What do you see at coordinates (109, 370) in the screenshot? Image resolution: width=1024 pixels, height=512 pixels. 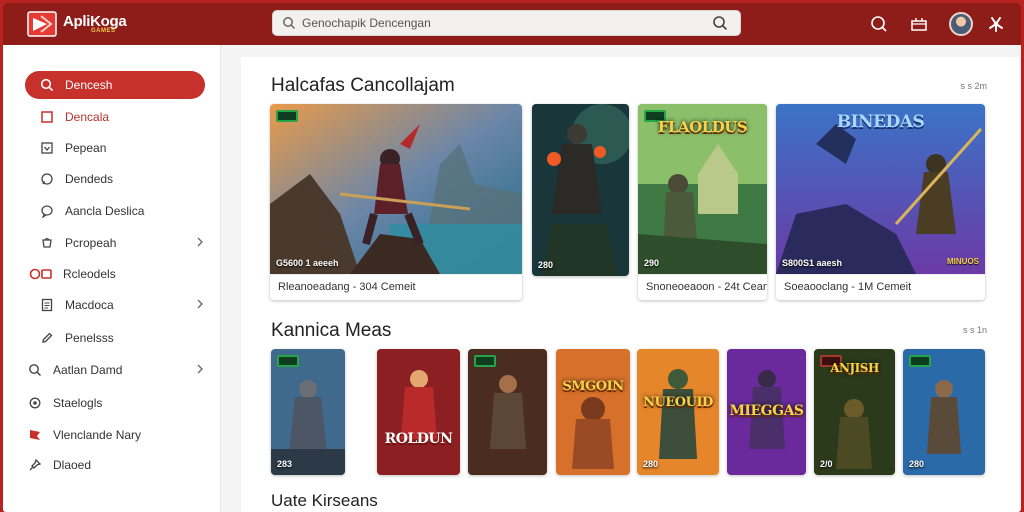 I see `sidebar-item-aatlan: Aatlan Damd` at bounding box center [109, 370].